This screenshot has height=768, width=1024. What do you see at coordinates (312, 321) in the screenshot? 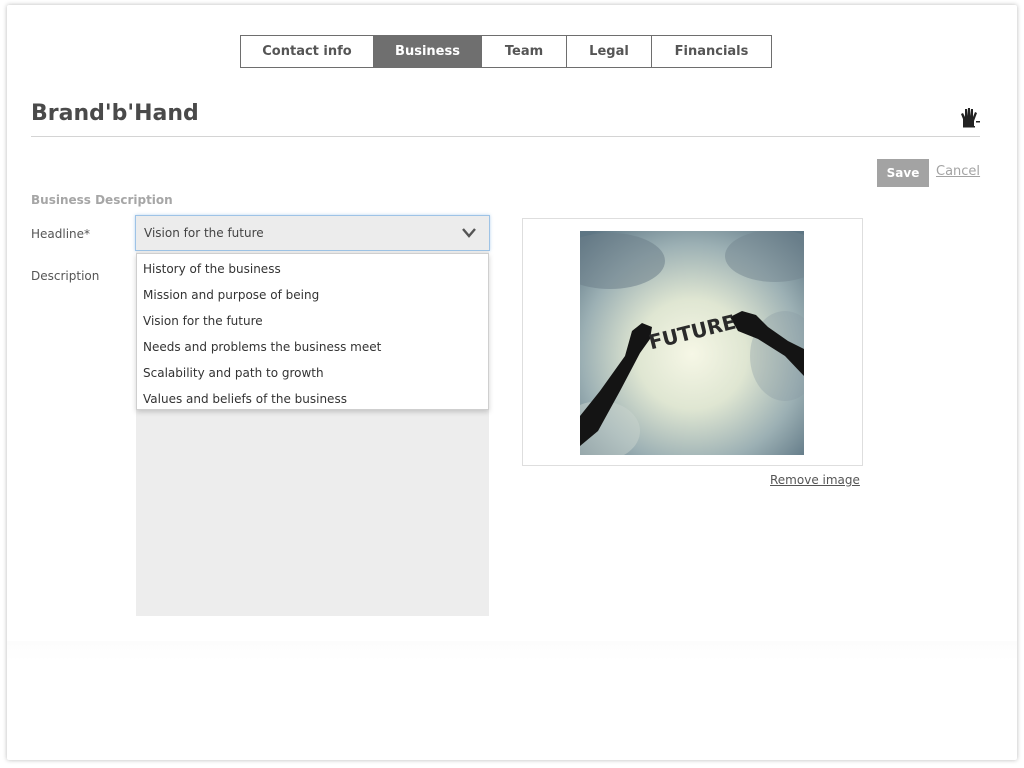
I see `dropdown-option: Vision for the future` at bounding box center [312, 321].